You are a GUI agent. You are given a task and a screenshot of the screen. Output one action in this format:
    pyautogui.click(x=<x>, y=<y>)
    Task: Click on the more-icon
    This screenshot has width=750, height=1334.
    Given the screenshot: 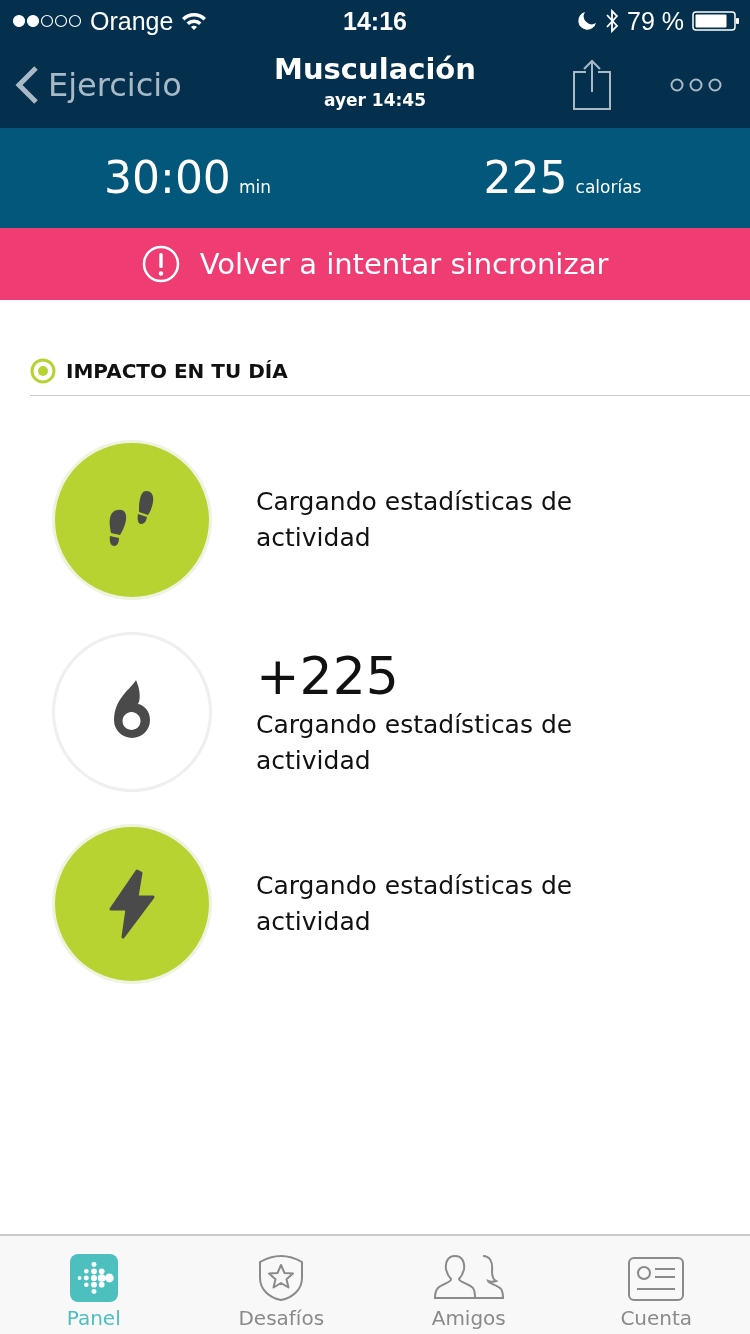 What is the action you would take?
    pyautogui.click(x=696, y=85)
    